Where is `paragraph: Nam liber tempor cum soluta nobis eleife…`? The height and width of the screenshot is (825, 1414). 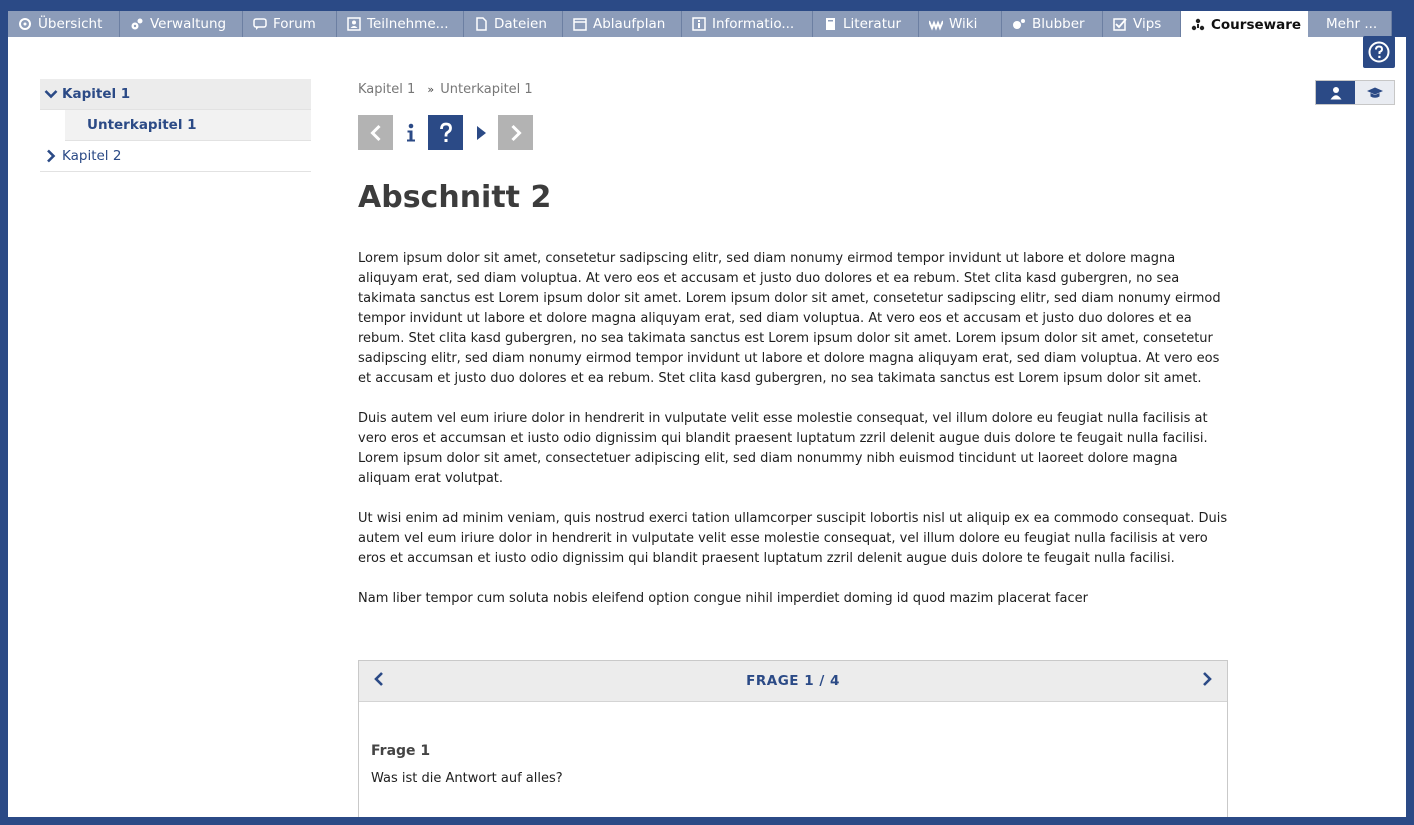 paragraph: Nam liber tempor cum soluta nobis eleife… is located at coordinates (723, 598).